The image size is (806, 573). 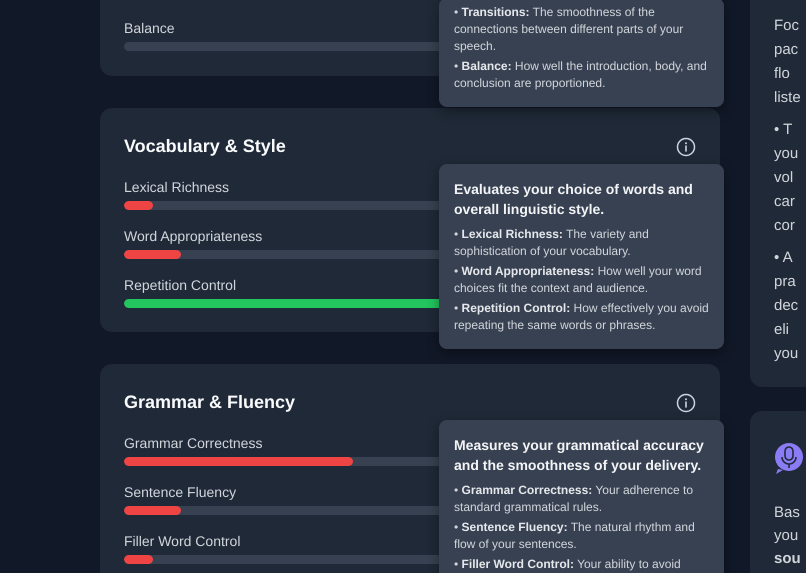 What do you see at coordinates (569, 29) in the screenshot?
I see `tooltip-text: • Transitions: The smoothness of the connections between different parts of your speech.` at bounding box center [569, 29].